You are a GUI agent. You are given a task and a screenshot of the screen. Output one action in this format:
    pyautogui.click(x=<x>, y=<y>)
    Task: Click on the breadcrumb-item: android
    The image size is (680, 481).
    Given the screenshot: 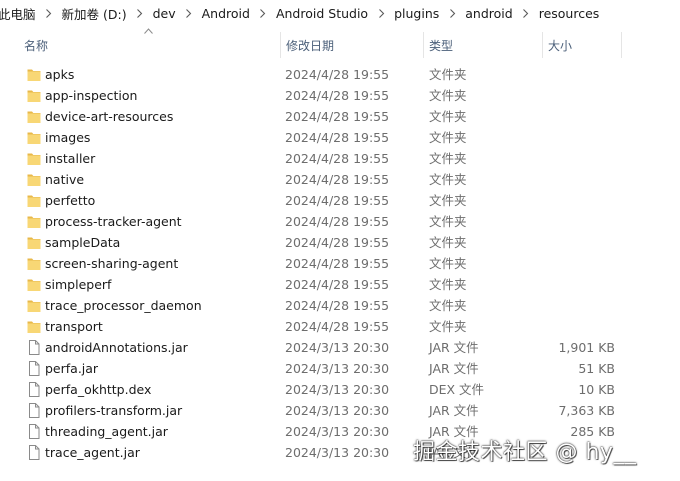 What is the action you would take?
    pyautogui.click(x=488, y=13)
    